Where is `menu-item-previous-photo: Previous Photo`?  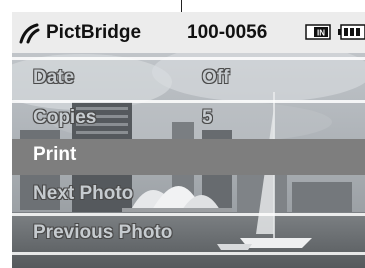
menu-item-previous-photo: Previous Photo is located at coordinates (188, 235).